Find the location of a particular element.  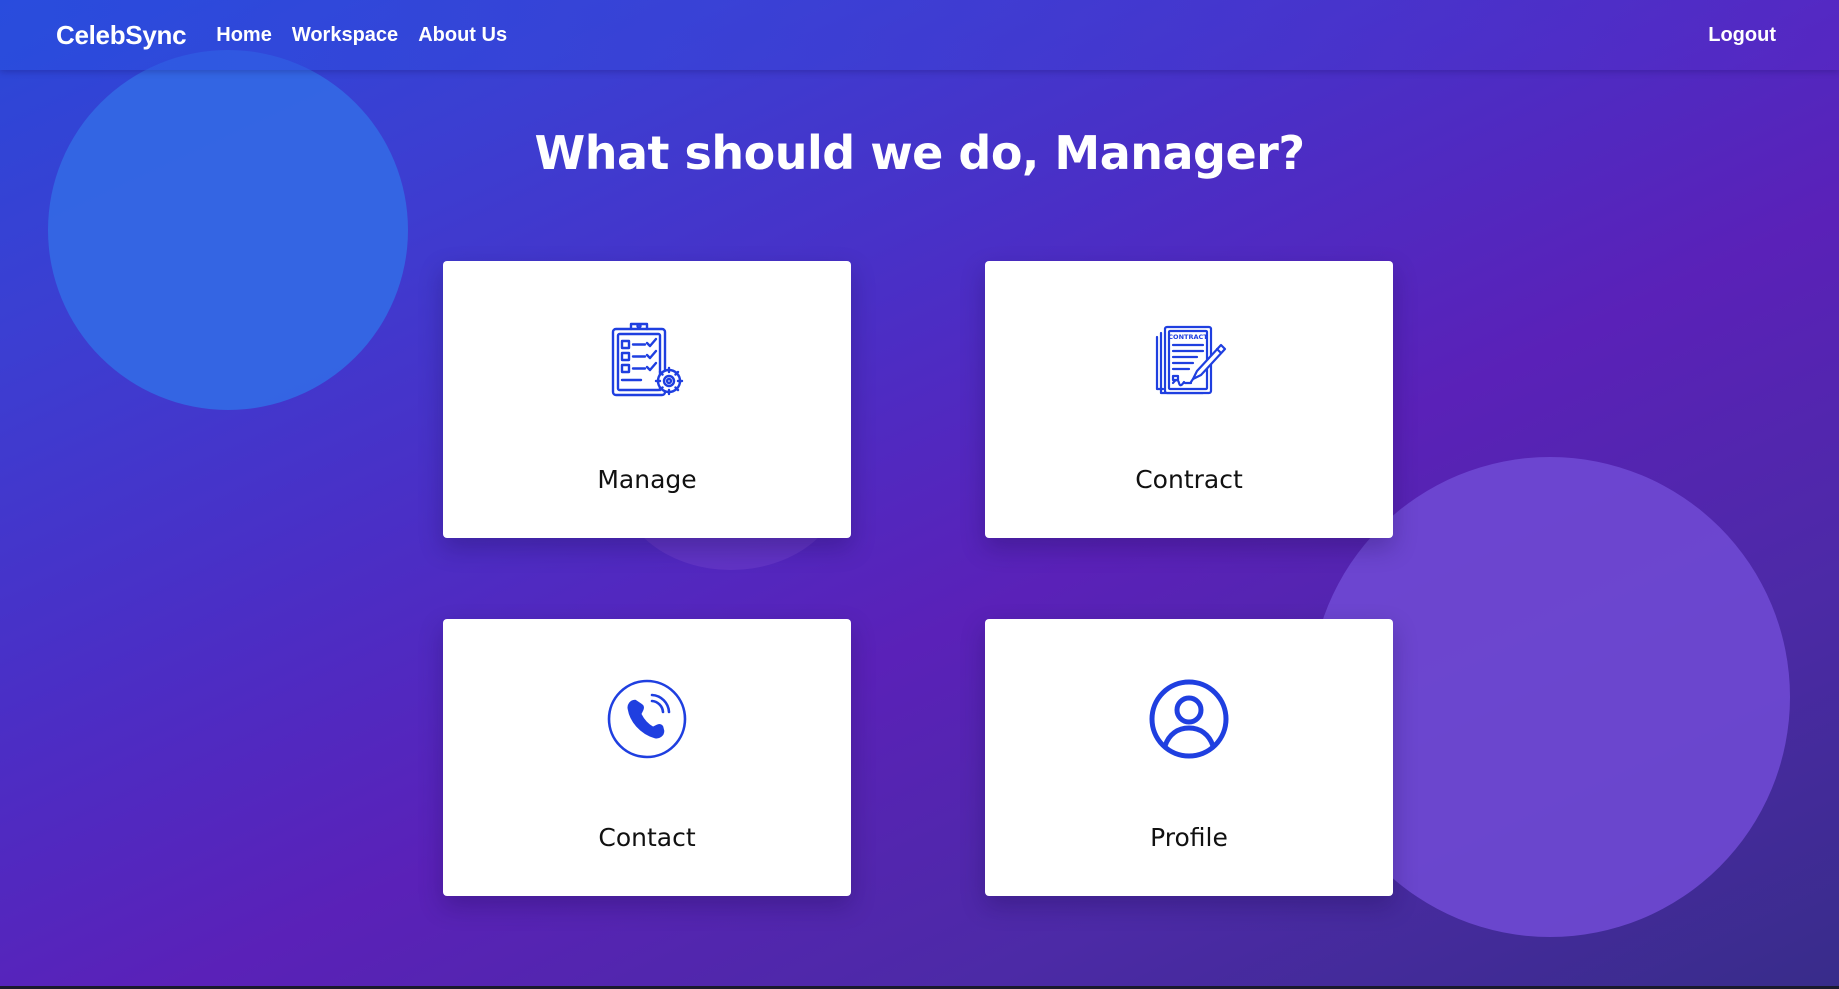

manage-card-label: Manage is located at coordinates (647, 479).